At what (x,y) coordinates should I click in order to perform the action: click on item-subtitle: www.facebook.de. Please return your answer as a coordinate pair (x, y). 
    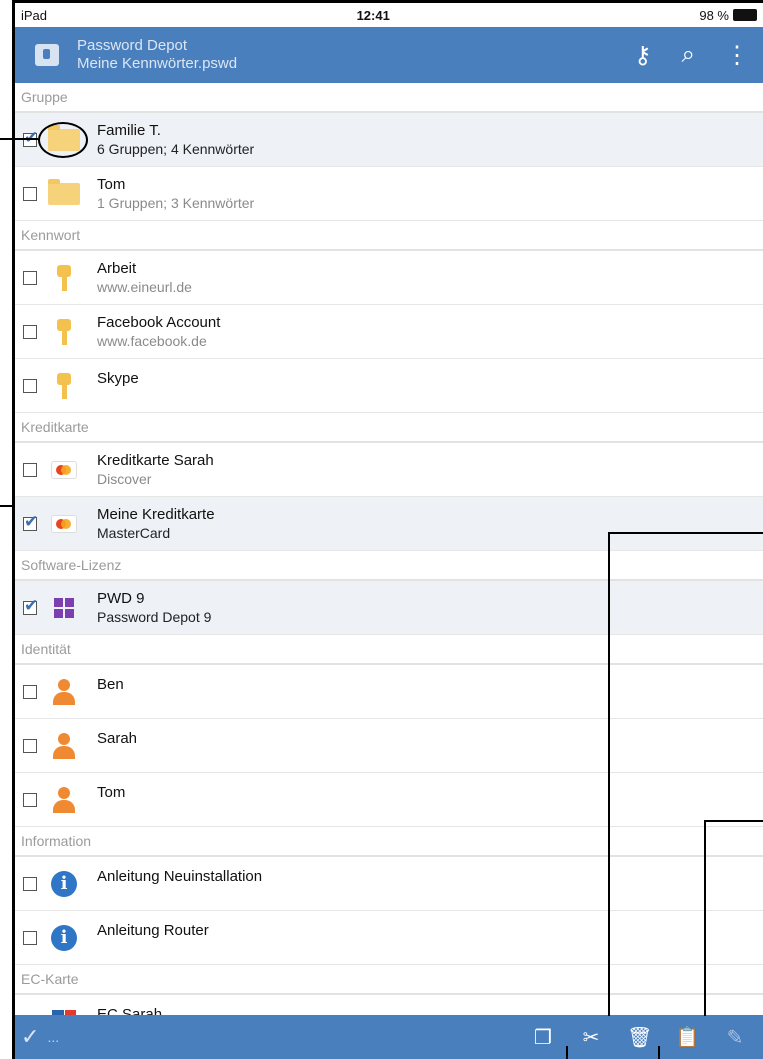
    Looking at the image, I should click on (152, 340).